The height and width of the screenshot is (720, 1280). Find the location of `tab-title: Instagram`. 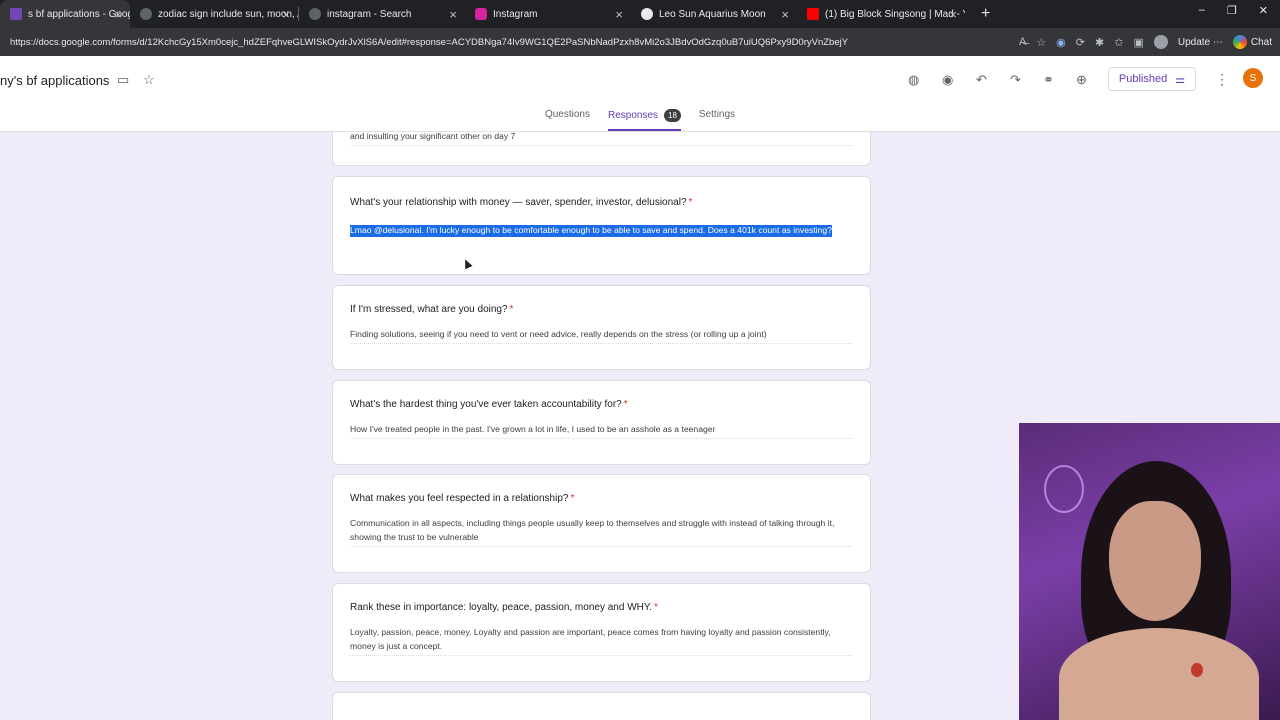

tab-title: Instagram is located at coordinates (515, 14).